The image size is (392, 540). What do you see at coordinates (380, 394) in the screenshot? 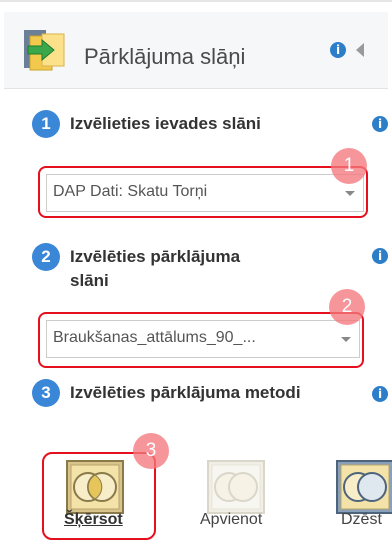
I see `step-3-info-icon: i` at bounding box center [380, 394].